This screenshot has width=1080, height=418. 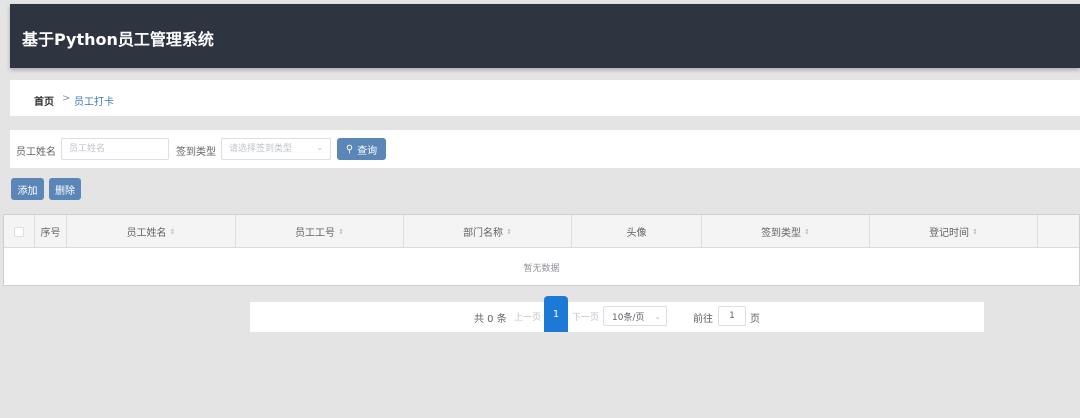 I want to click on column-header-operations, so click(x=1058, y=231).